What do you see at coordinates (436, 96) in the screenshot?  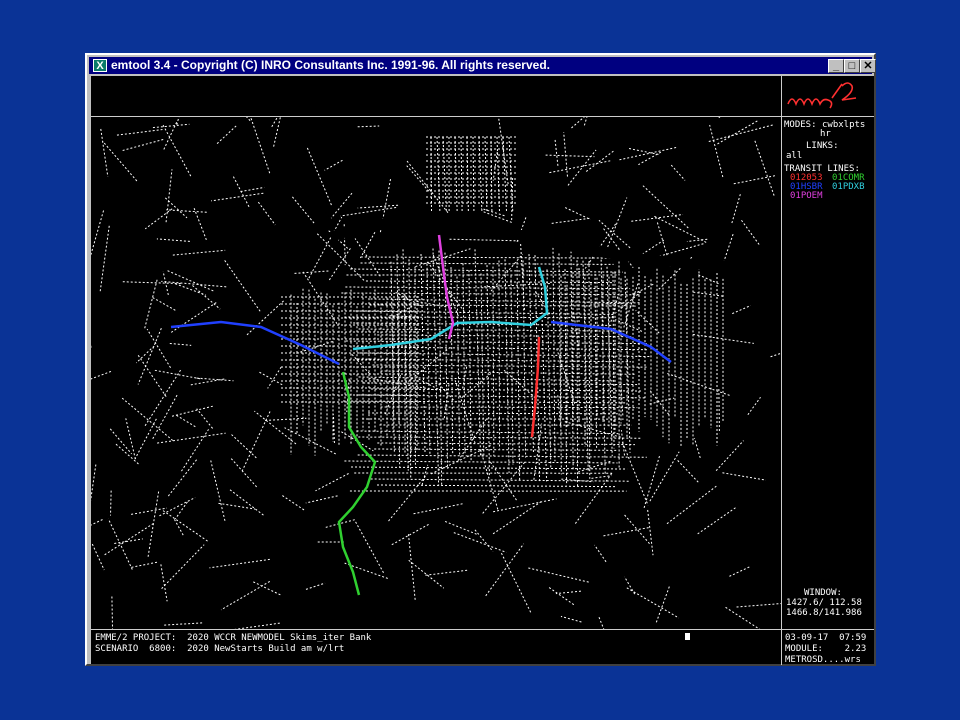 I see `prompt-area` at bounding box center [436, 96].